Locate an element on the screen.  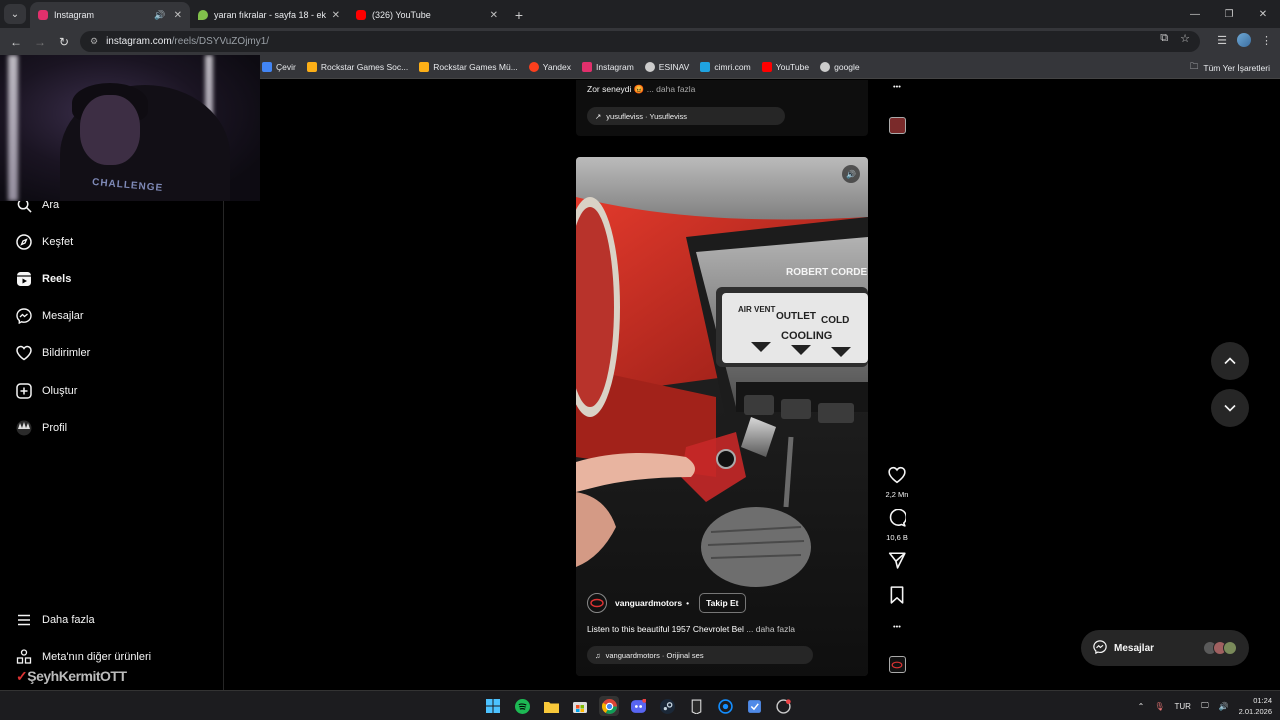
tab-title: yaran fıkralar - sayfa 18 - ekşi sö is located at coordinates (270, 15).